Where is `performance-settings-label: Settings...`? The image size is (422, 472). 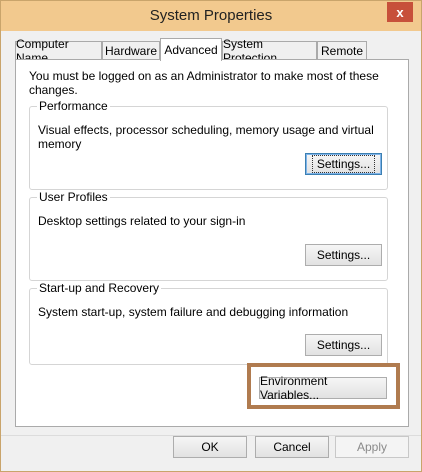 performance-settings-label: Settings... is located at coordinates (343, 164).